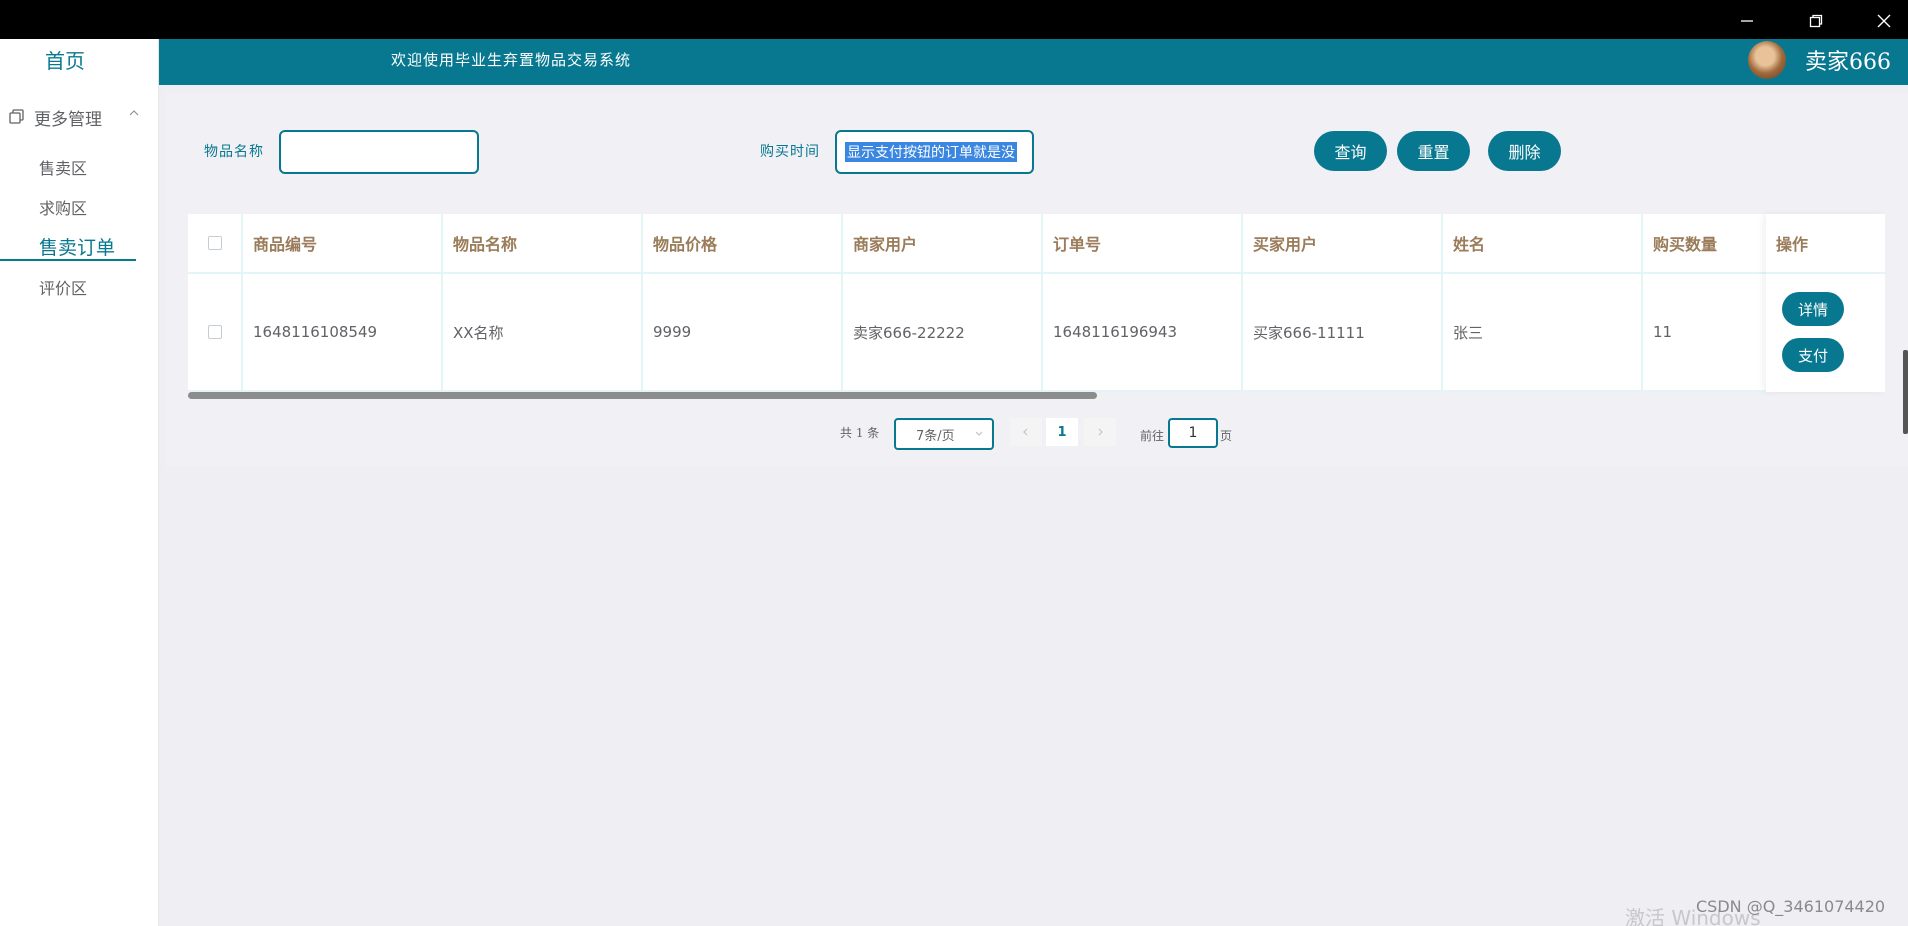  Describe the element at coordinates (543, 244) in the screenshot. I see `column-header: 物品名称` at that location.